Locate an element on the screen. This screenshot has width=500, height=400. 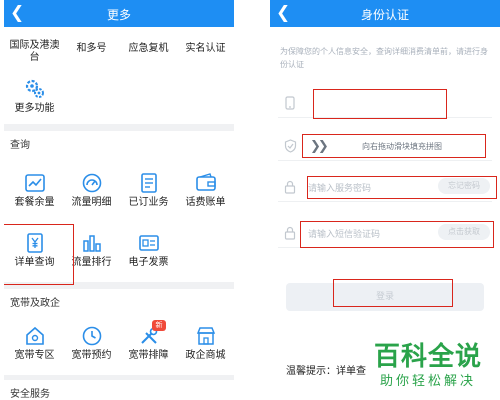
warm-tip: 温馨提示：详单查 is located at coordinates (326, 371).